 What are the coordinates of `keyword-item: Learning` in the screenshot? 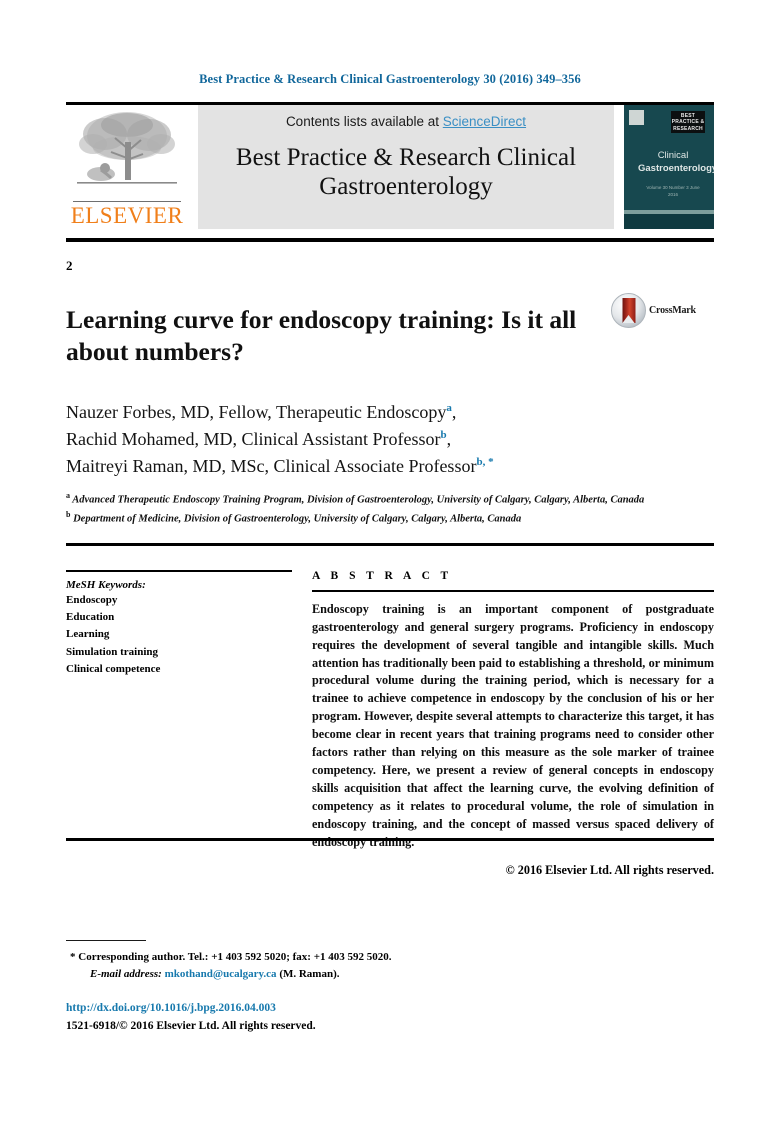 It's located at (88, 634).